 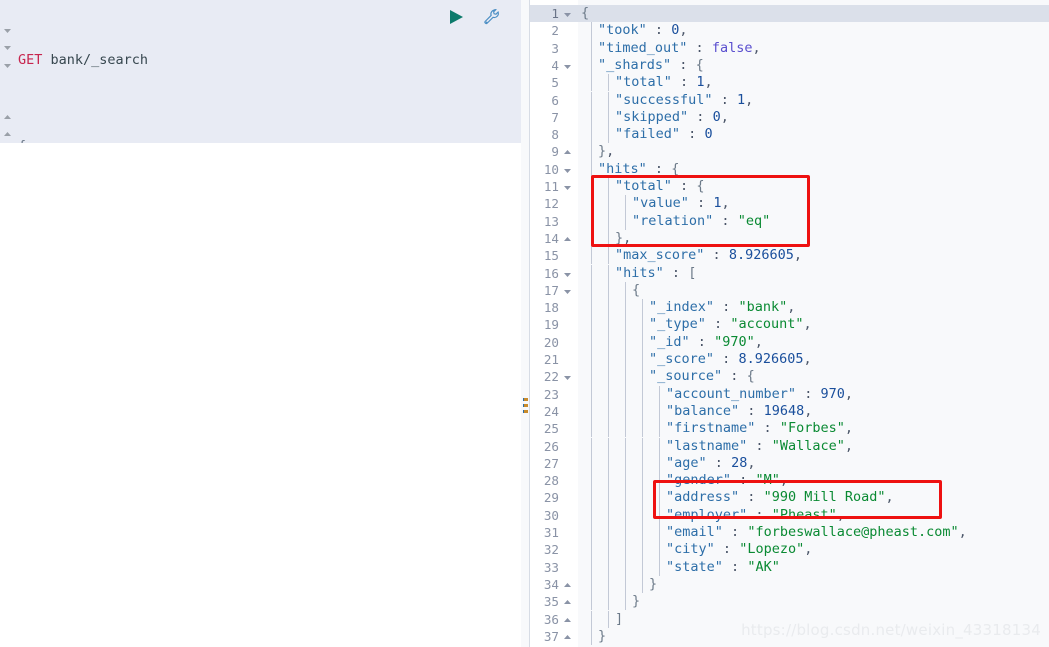 What do you see at coordinates (551, 308) in the screenshot?
I see `line-number: 18` at bounding box center [551, 308].